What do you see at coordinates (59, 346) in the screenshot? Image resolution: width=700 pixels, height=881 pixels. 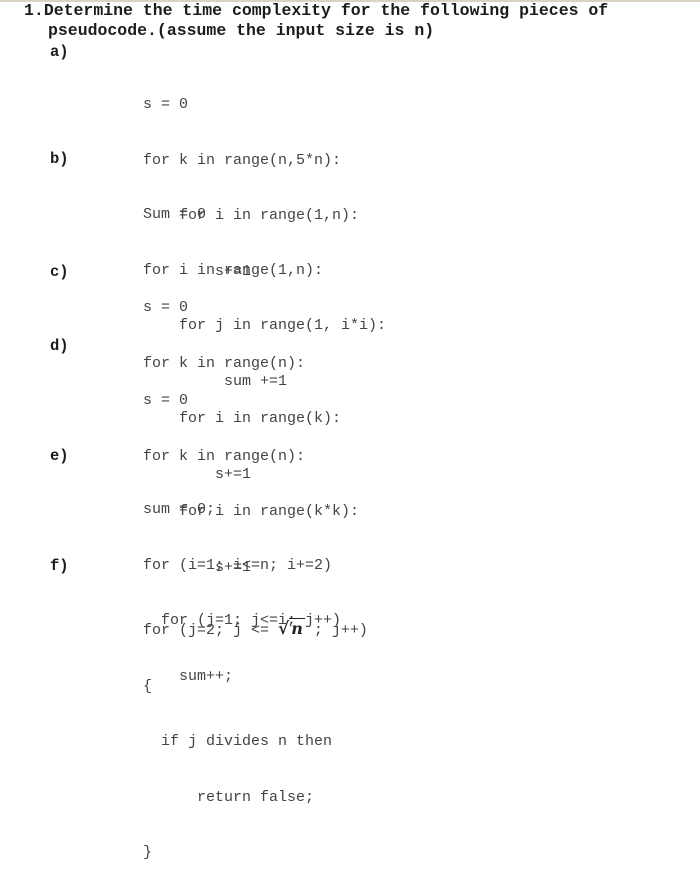 I see `part-label-d: d)` at bounding box center [59, 346].